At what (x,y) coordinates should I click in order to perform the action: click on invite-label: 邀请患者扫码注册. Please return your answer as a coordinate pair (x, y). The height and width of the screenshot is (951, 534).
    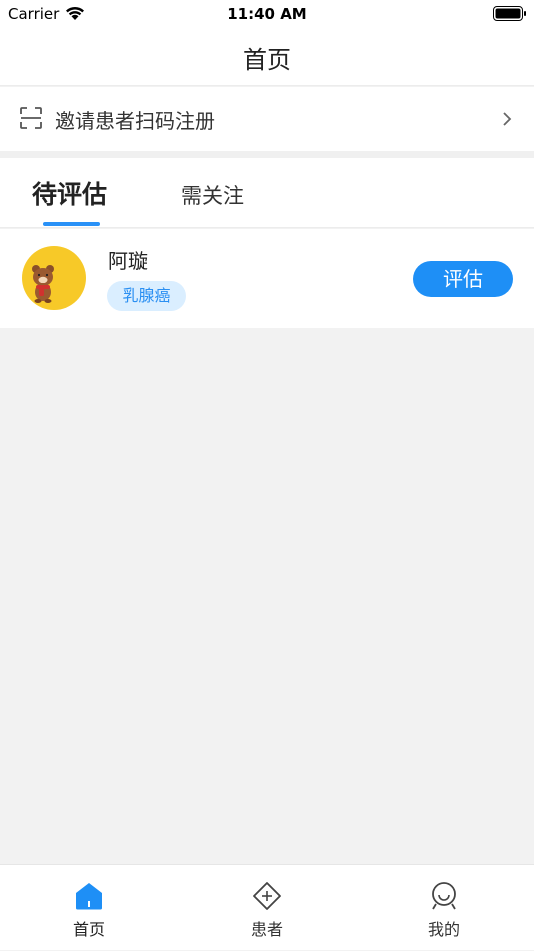
    Looking at the image, I should click on (135, 121).